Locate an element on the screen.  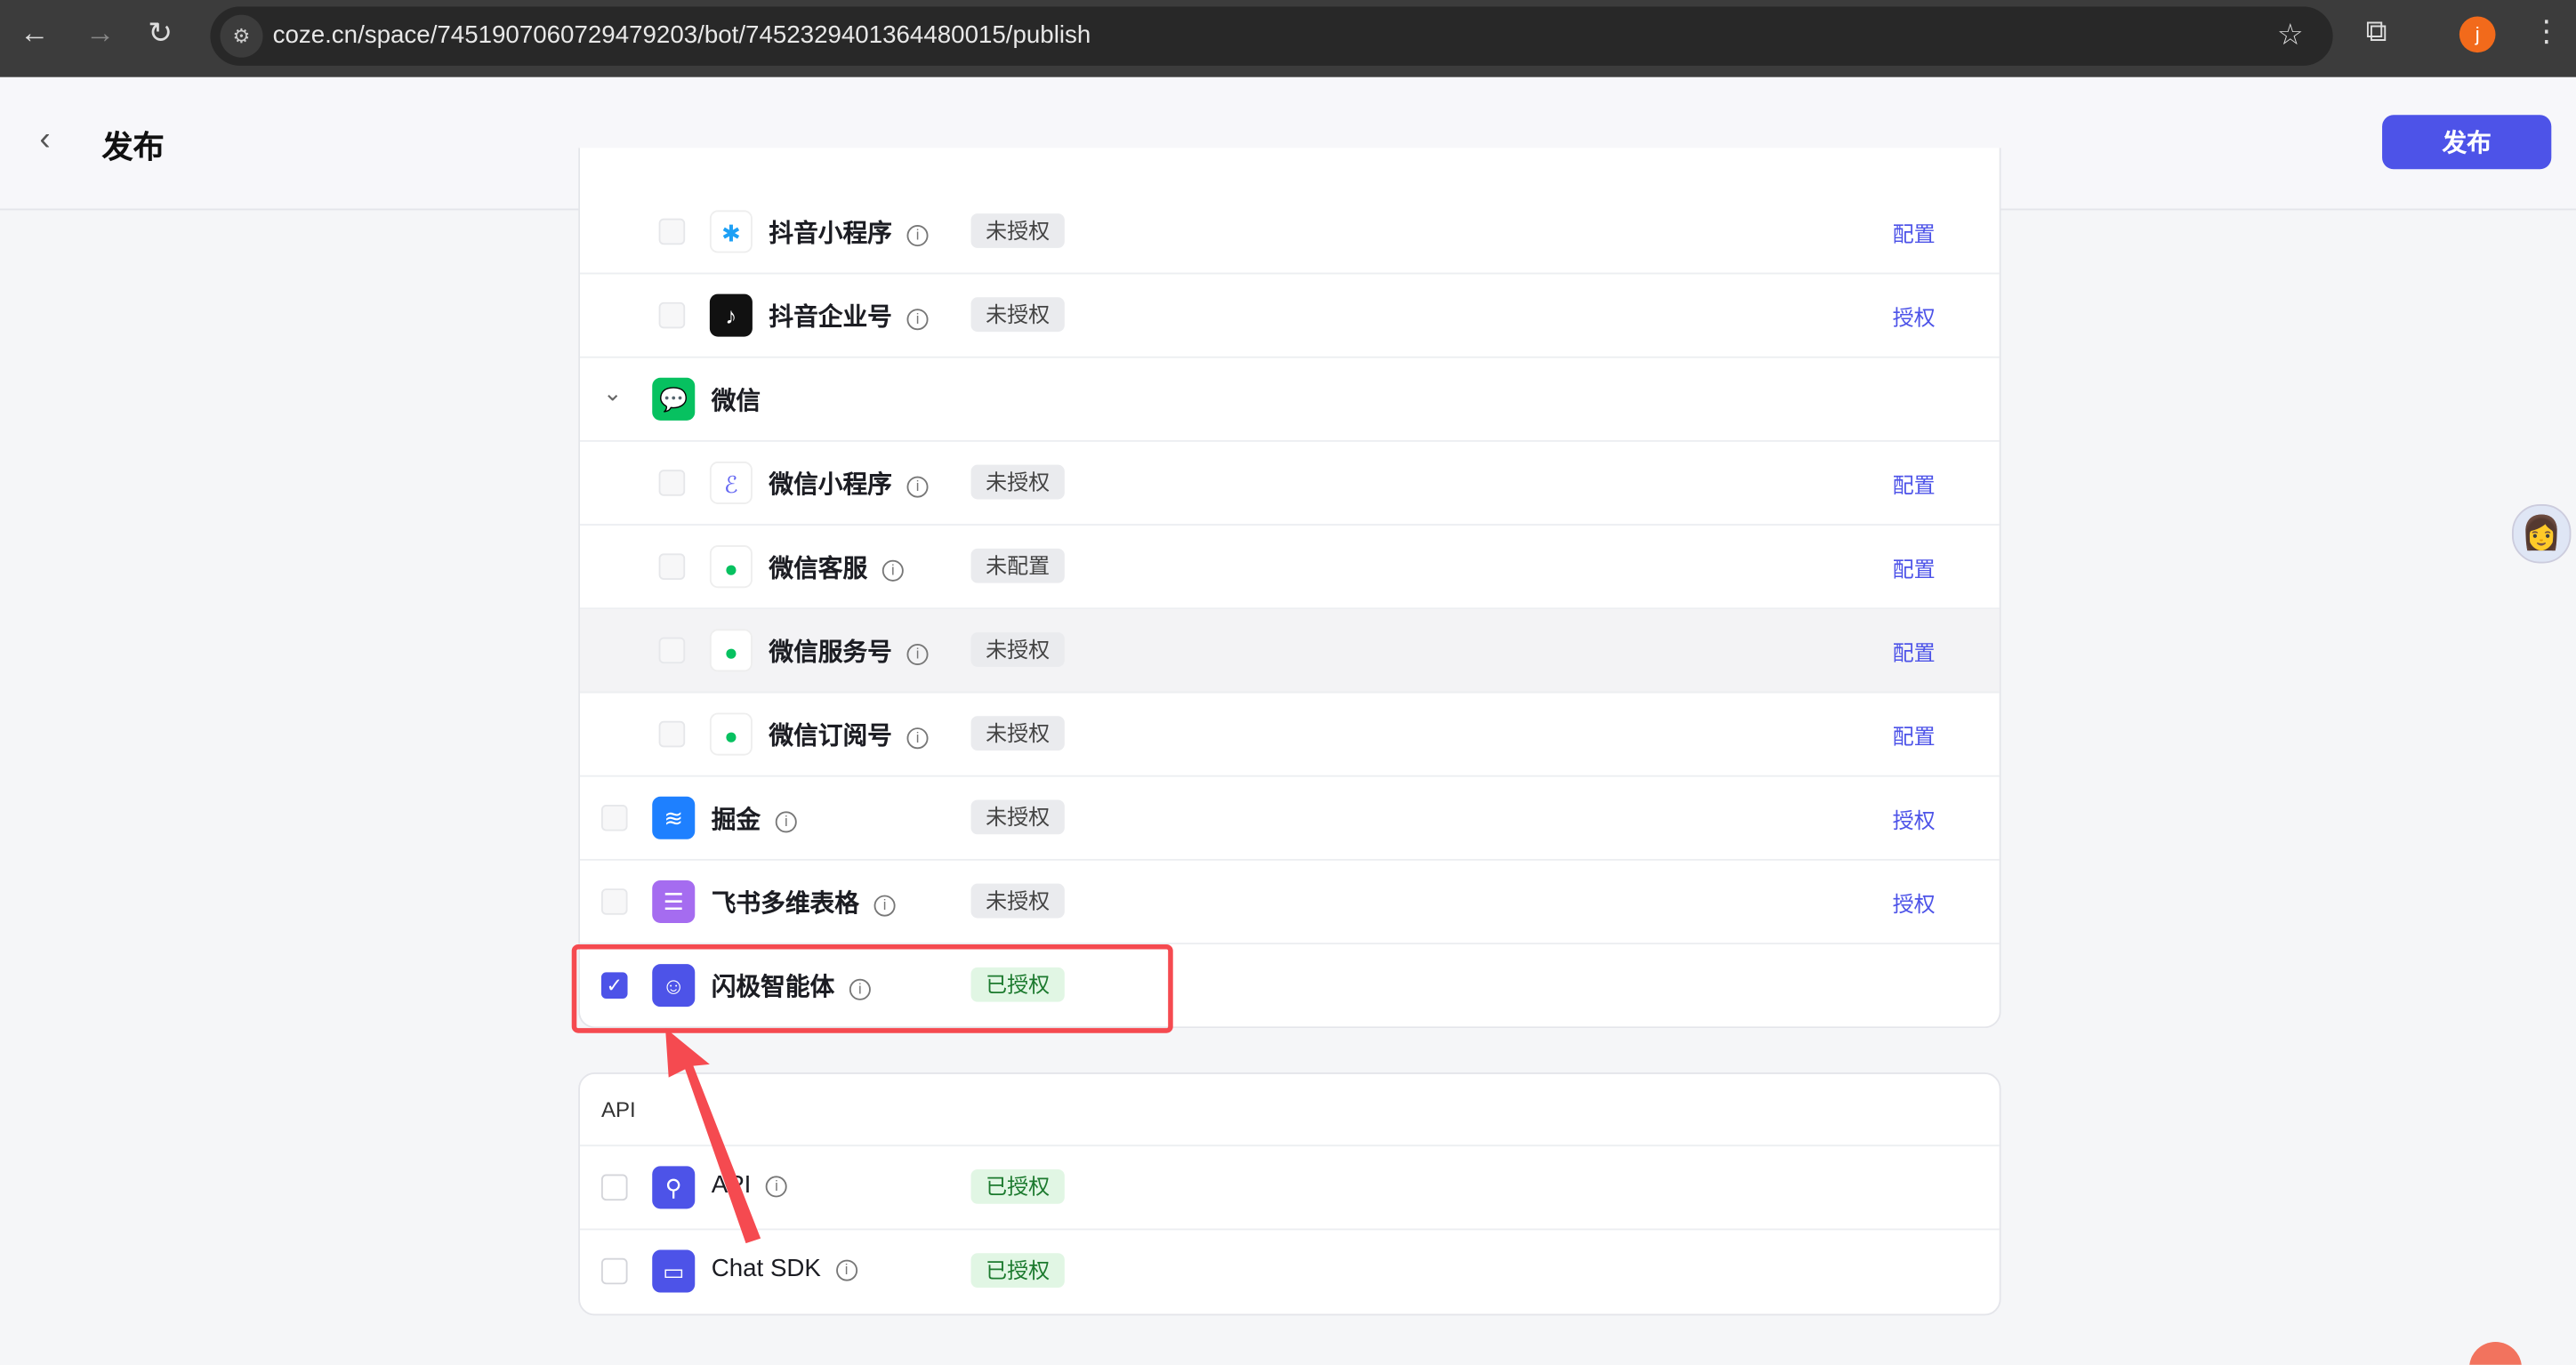
arrow-shape is located at coordinates (713, 1136).